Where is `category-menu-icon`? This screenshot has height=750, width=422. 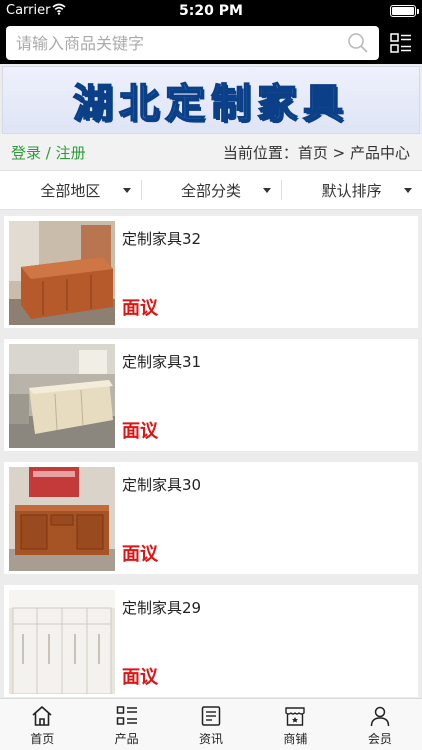 category-menu-icon is located at coordinates (401, 43).